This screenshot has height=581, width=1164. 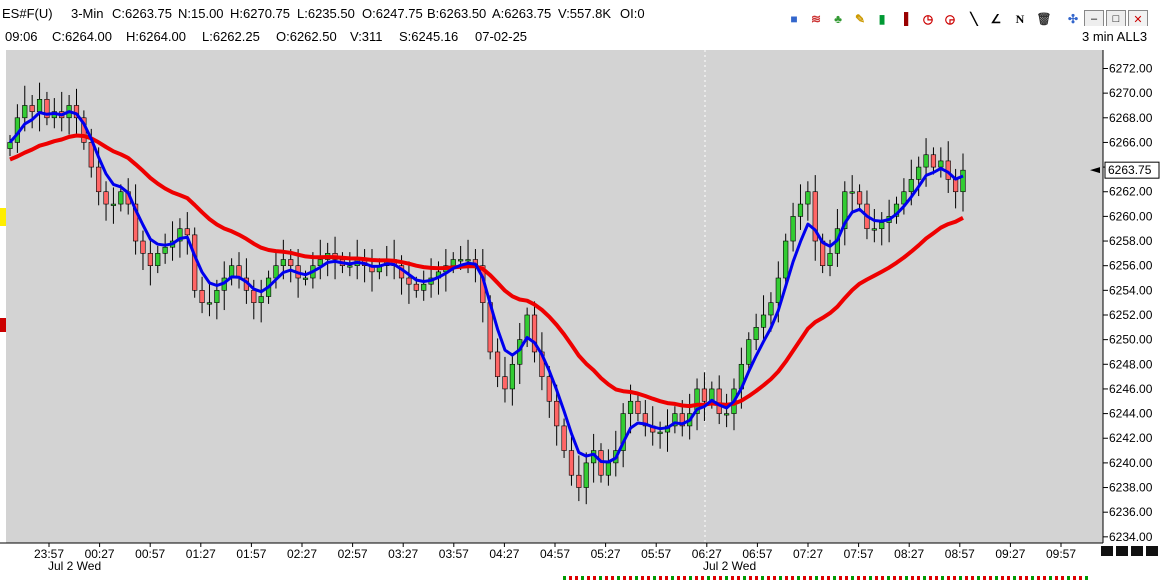 I want to click on x-tick-label: 01:27, so click(x=201, y=554).